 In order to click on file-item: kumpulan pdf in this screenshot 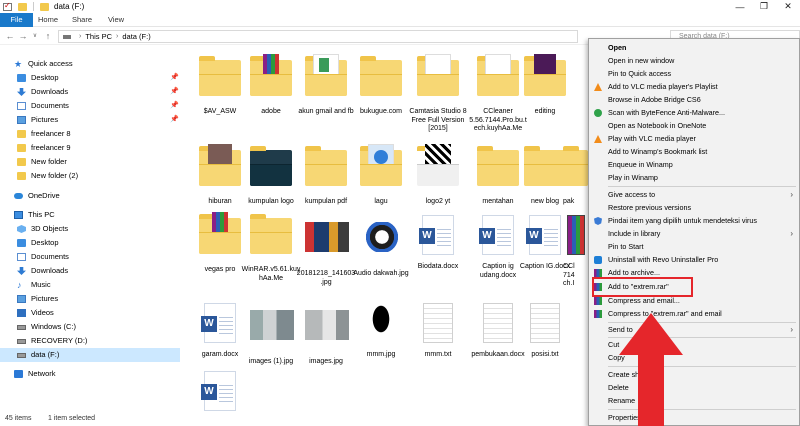, I will do `click(326, 175)`.